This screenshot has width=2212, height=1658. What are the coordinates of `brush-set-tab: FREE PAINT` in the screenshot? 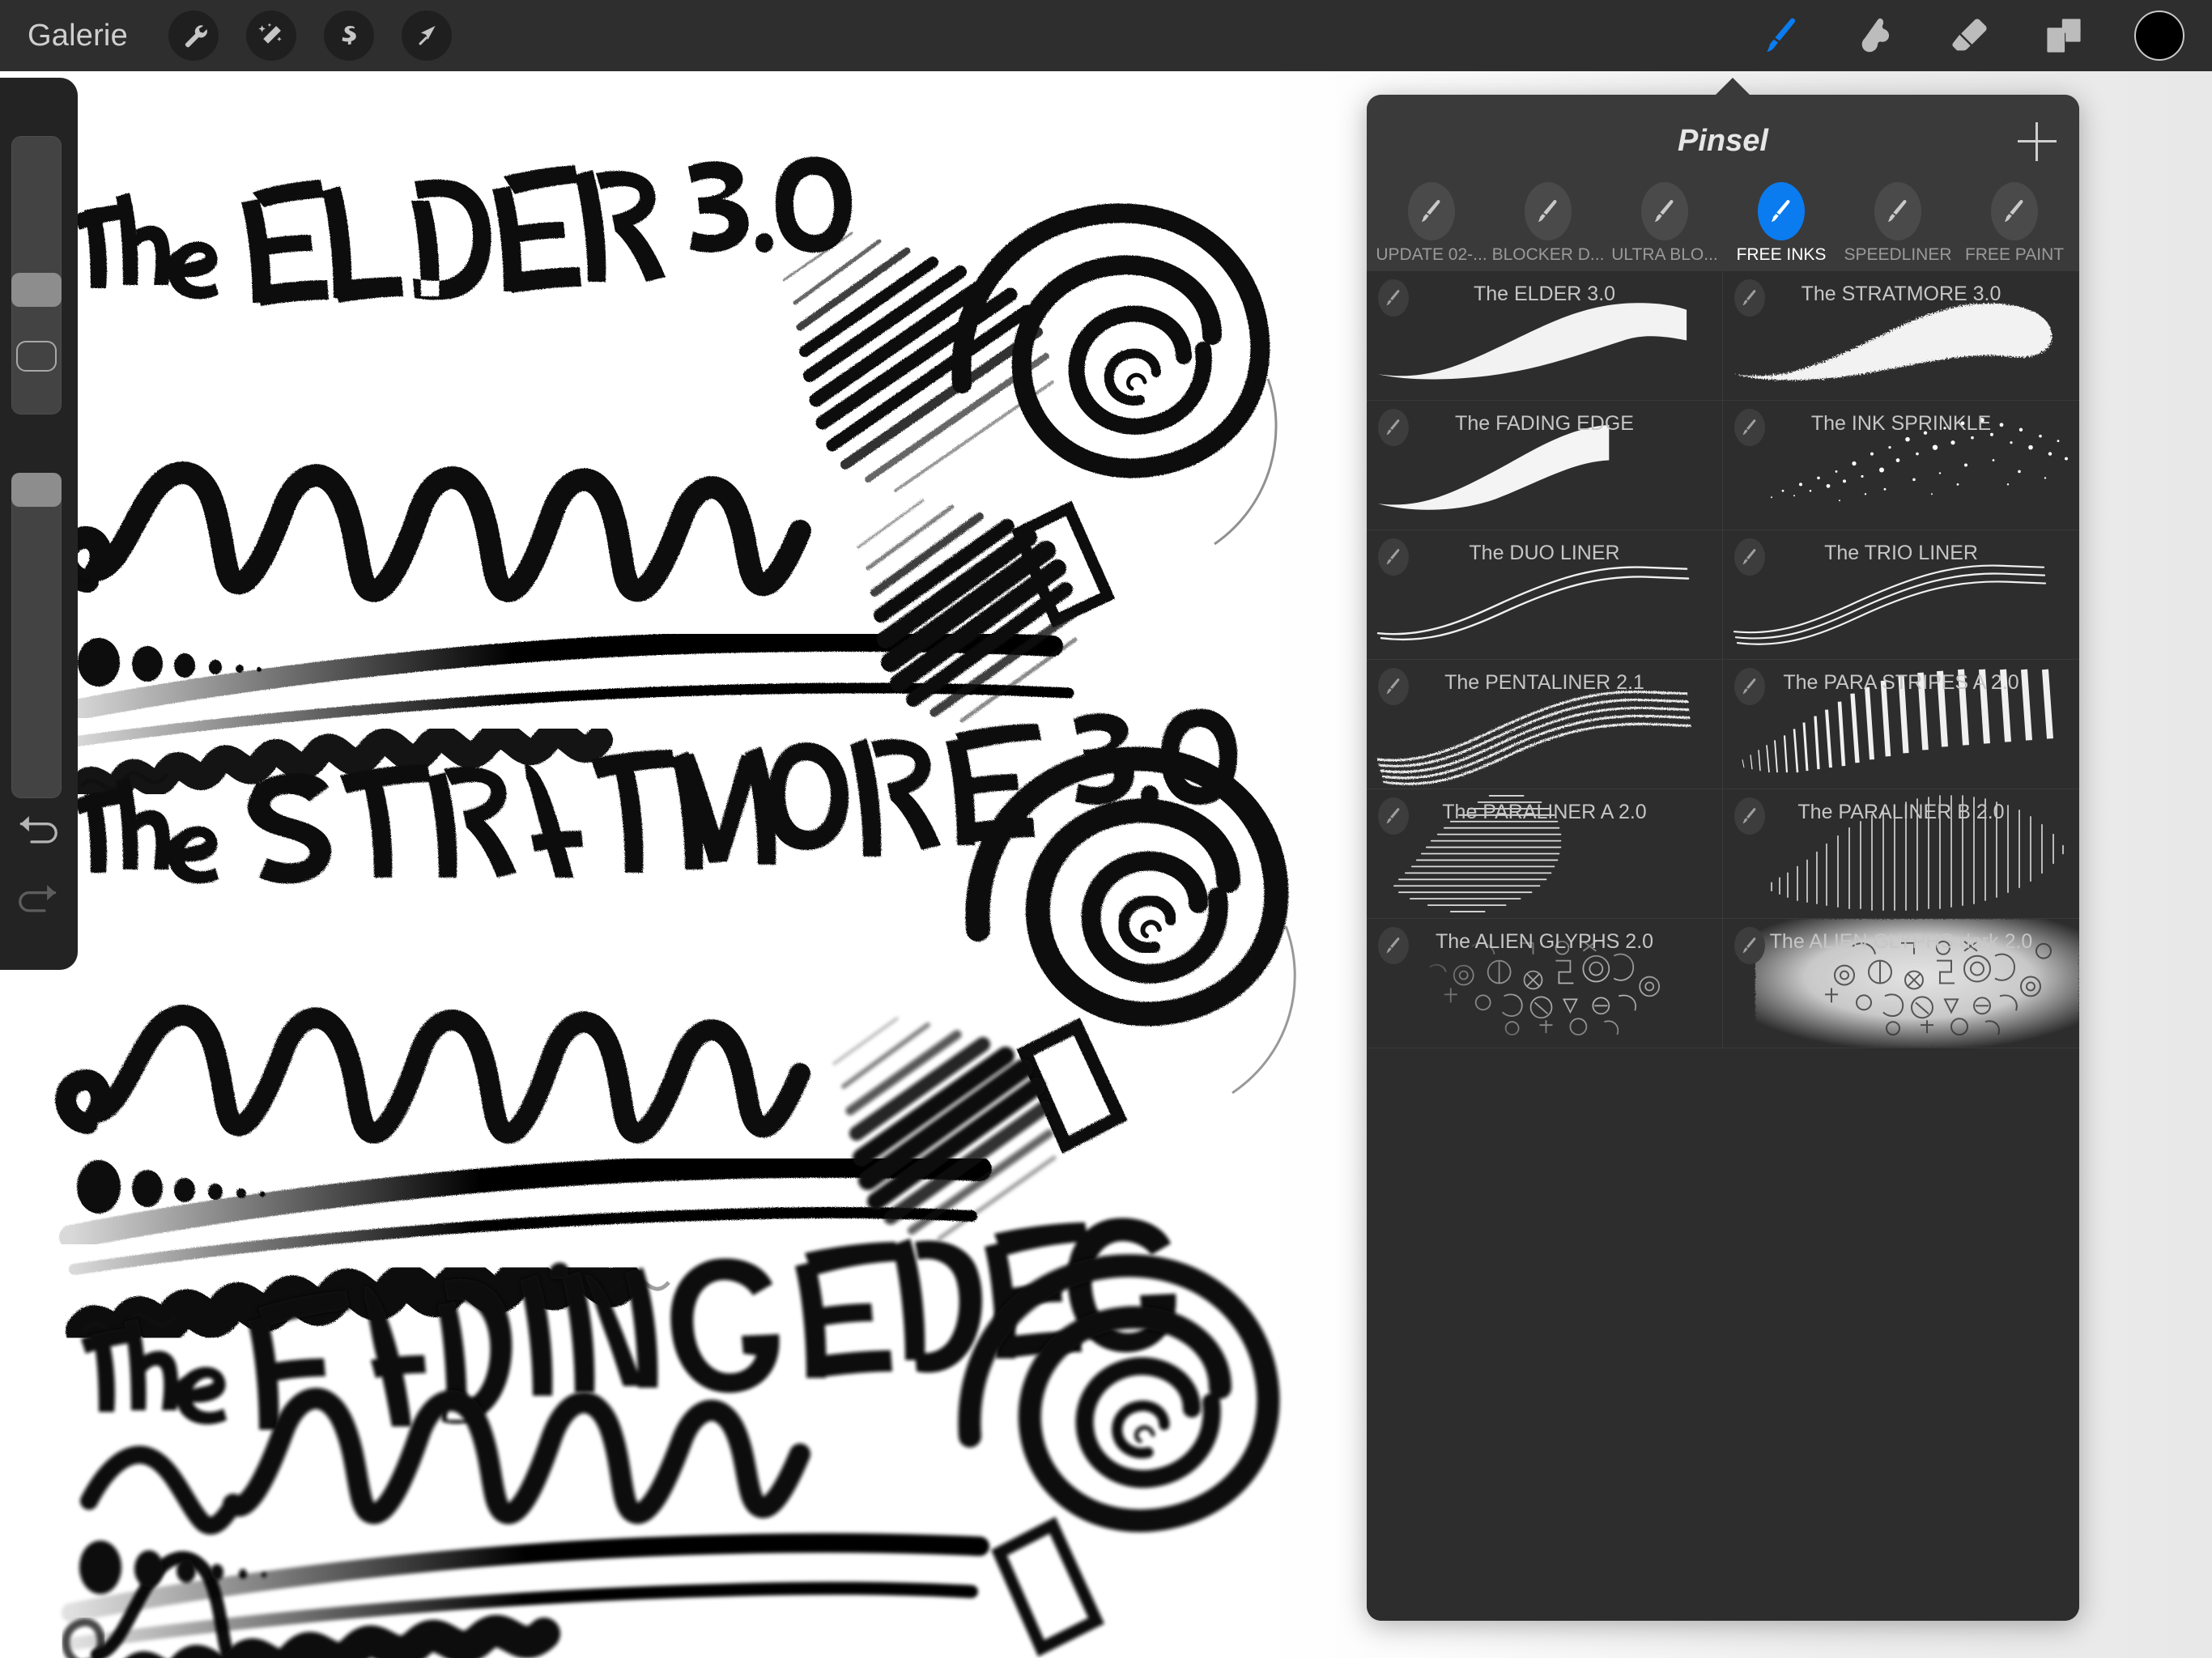 It's located at (2014, 223).